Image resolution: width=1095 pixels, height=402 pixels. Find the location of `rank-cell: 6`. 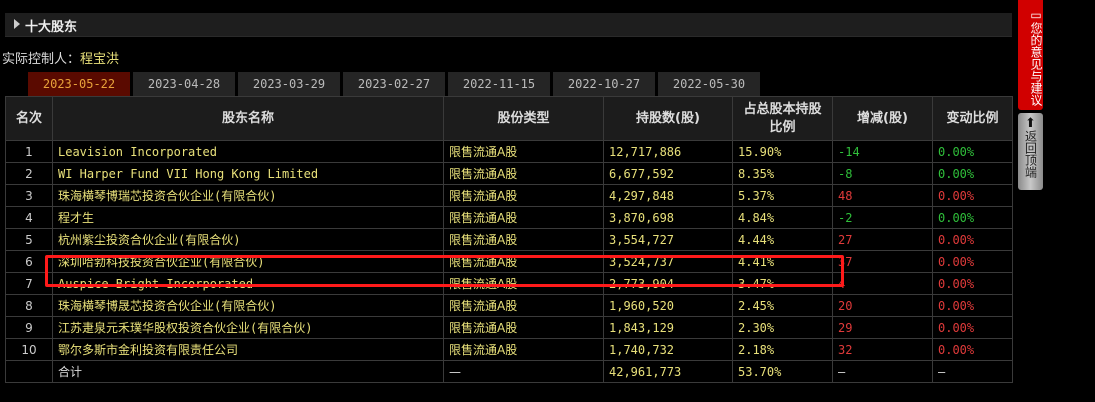

rank-cell: 6 is located at coordinates (29, 261).